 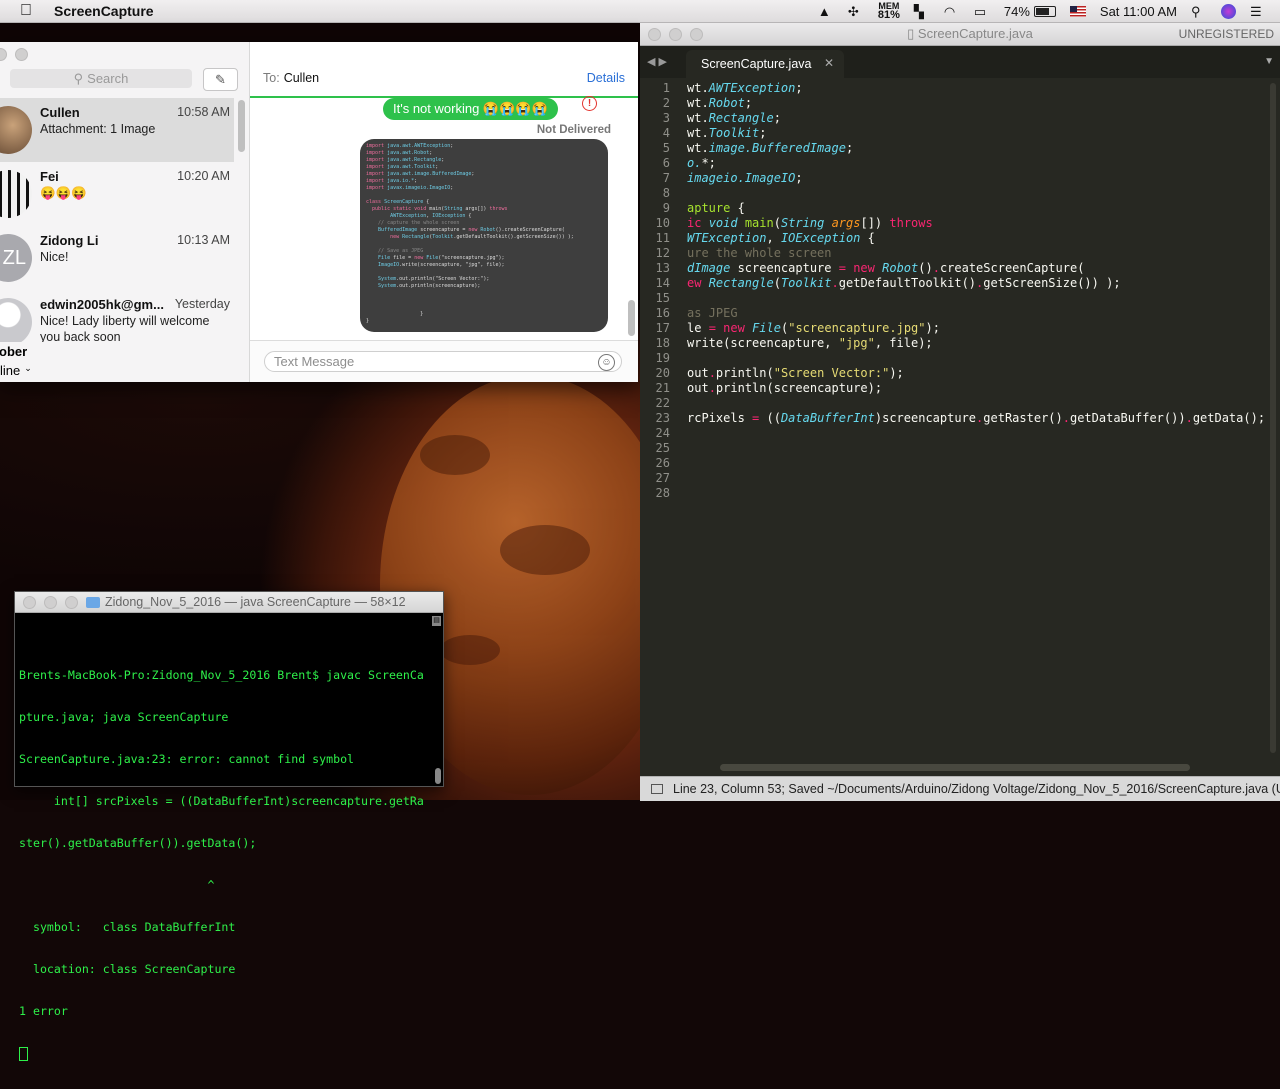 I want to click on code-line: wt.Robot;, so click(x=720, y=103).